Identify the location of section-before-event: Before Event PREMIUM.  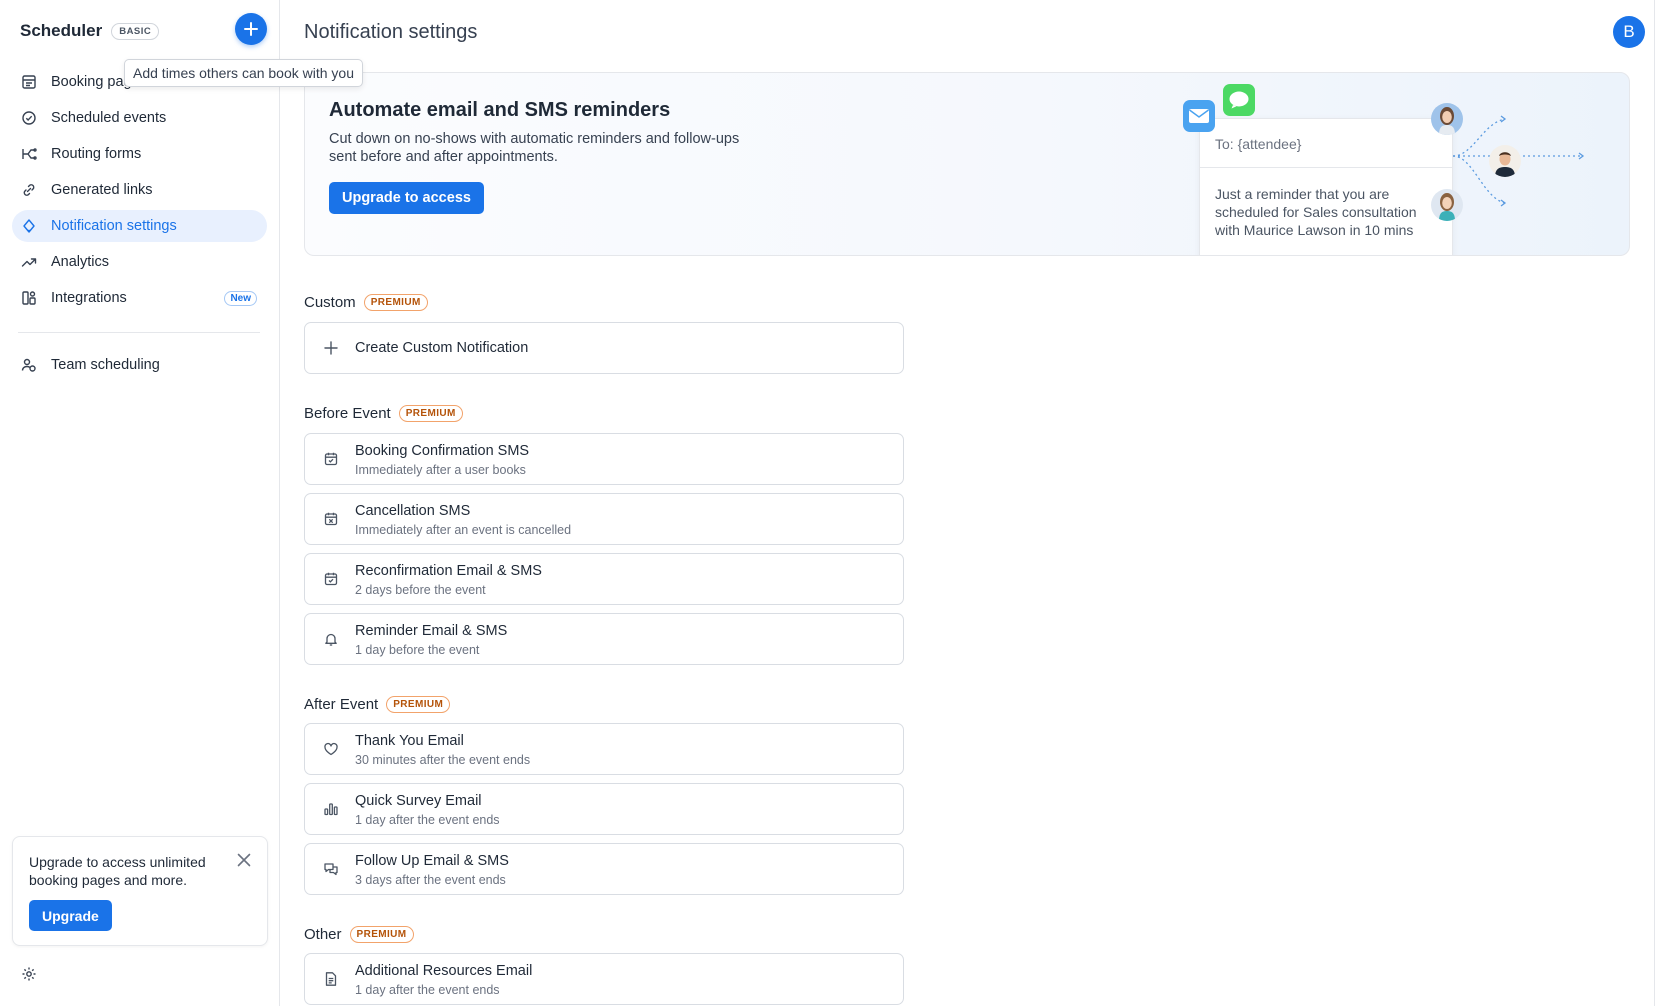
(383, 413).